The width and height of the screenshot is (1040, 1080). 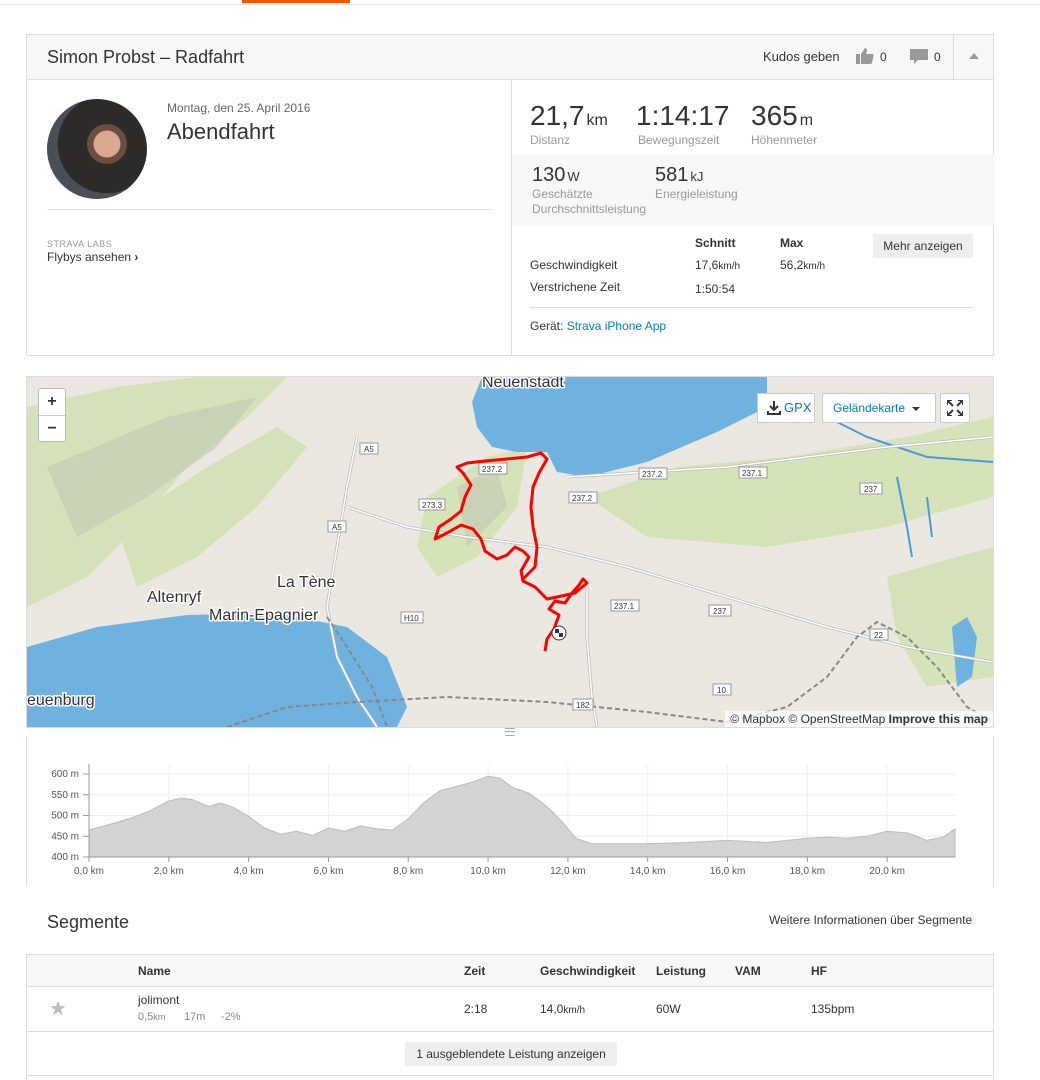 What do you see at coordinates (696, 194) in the screenshot?
I see `energy-label: Energieleistung` at bounding box center [696, 194].